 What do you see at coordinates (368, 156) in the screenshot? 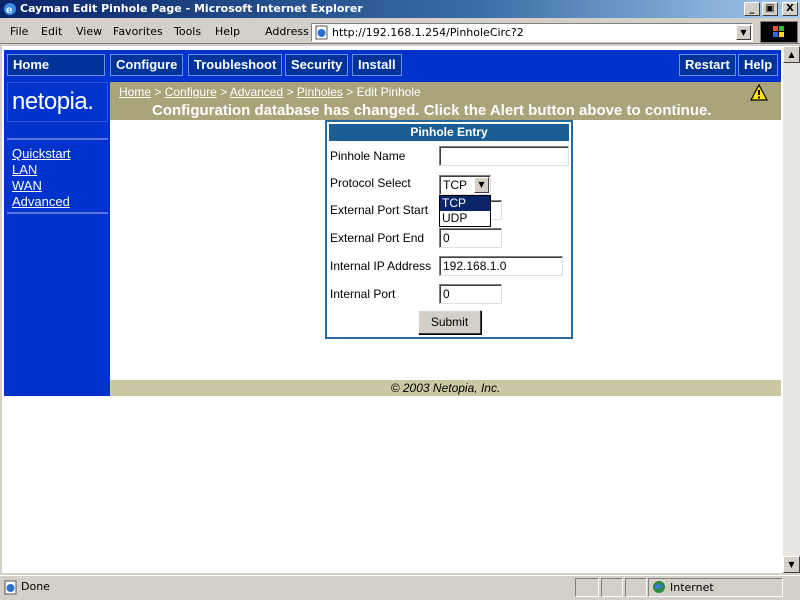
I see `pinhole-name-label: Pinhole Name` at bounding box center [368, 156].